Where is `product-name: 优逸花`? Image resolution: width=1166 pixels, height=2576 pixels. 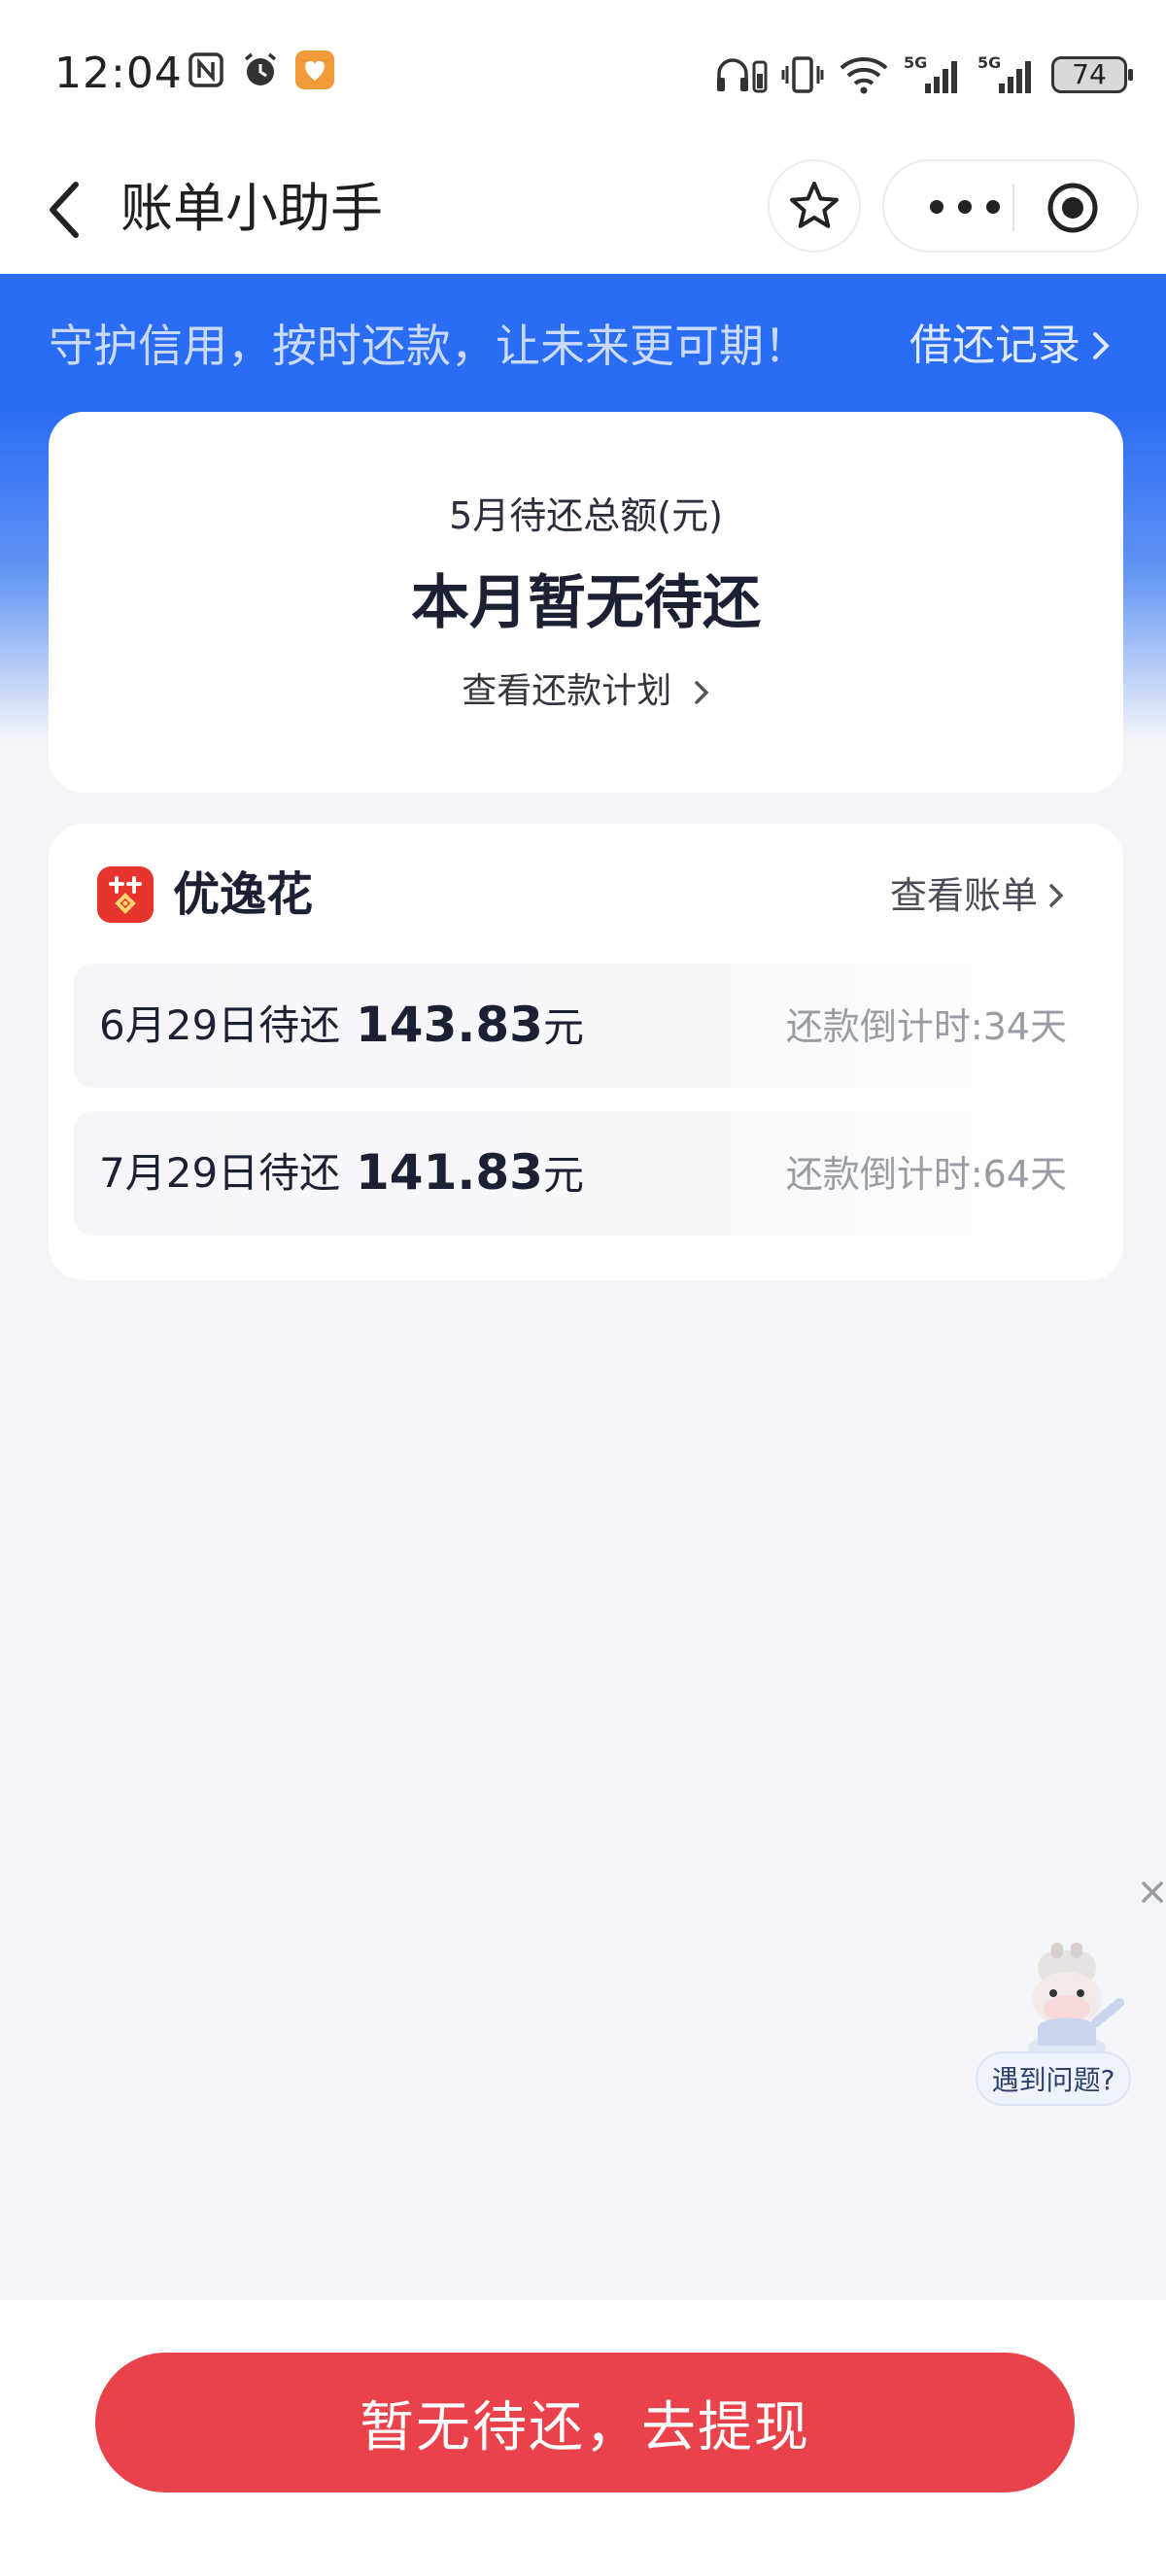 product-name: 优逸花 is located at coordinates (243, 894).